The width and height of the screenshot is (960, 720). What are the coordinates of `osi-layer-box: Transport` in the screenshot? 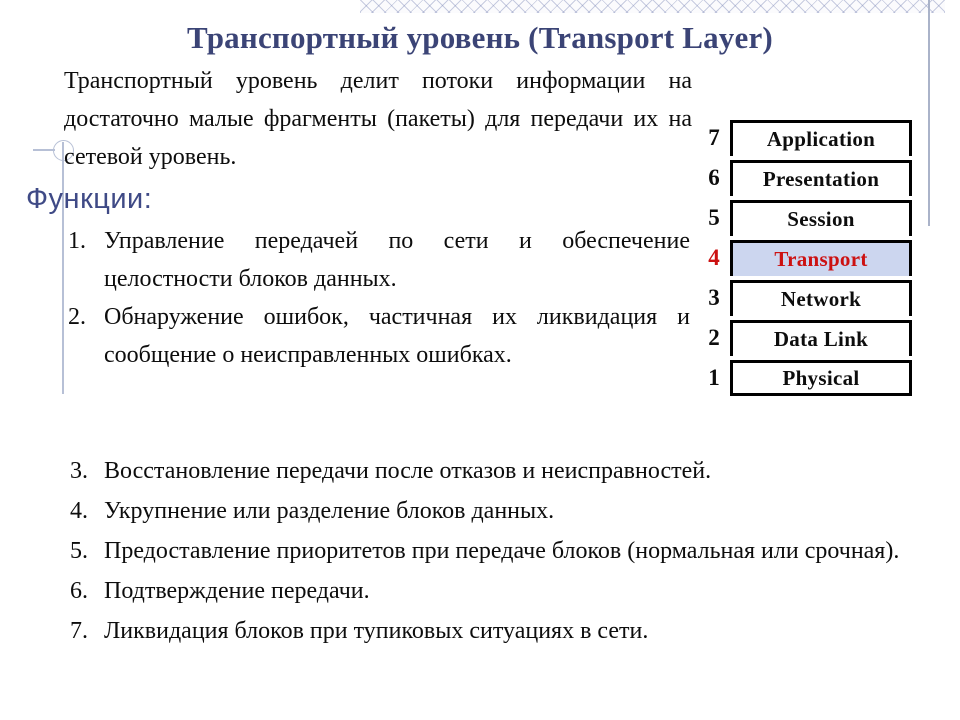 It's located at (821, 258).